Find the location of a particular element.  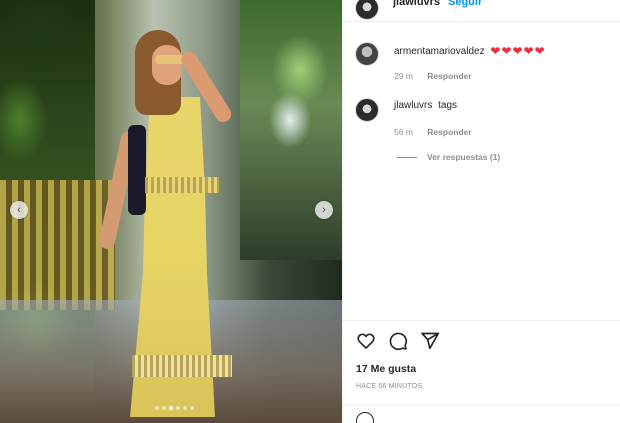

comment-body: tags is located at coordinates (448, 105).